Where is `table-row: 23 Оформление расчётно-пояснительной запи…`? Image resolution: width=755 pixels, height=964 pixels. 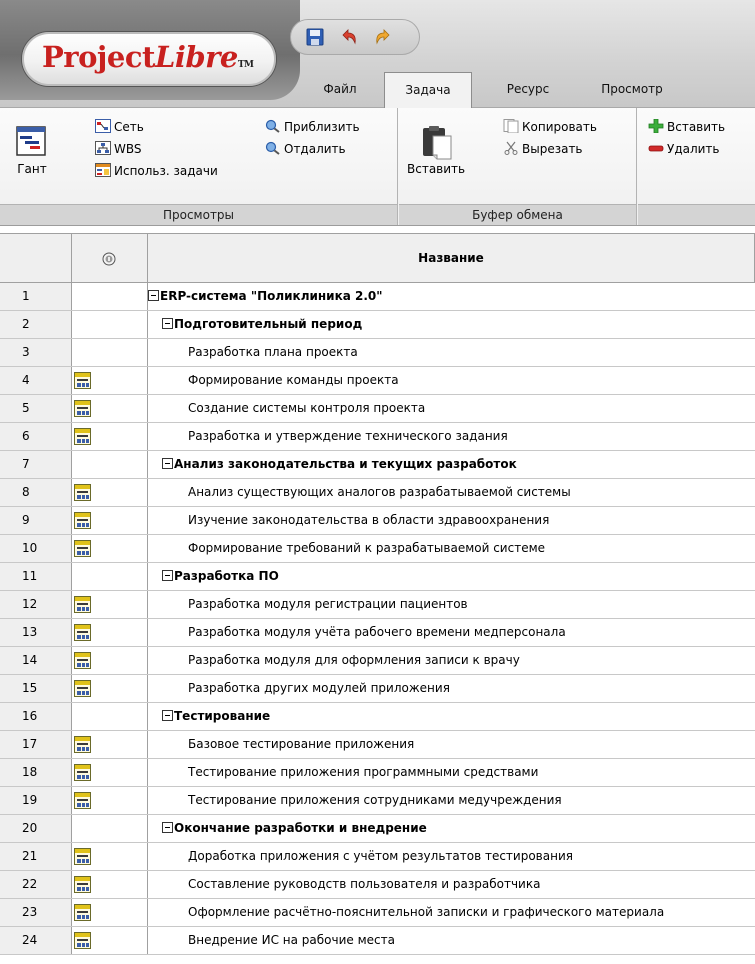 table-row: 23 Оформление расчётно-пояснительной запи… is located at coordinates (377, 913).